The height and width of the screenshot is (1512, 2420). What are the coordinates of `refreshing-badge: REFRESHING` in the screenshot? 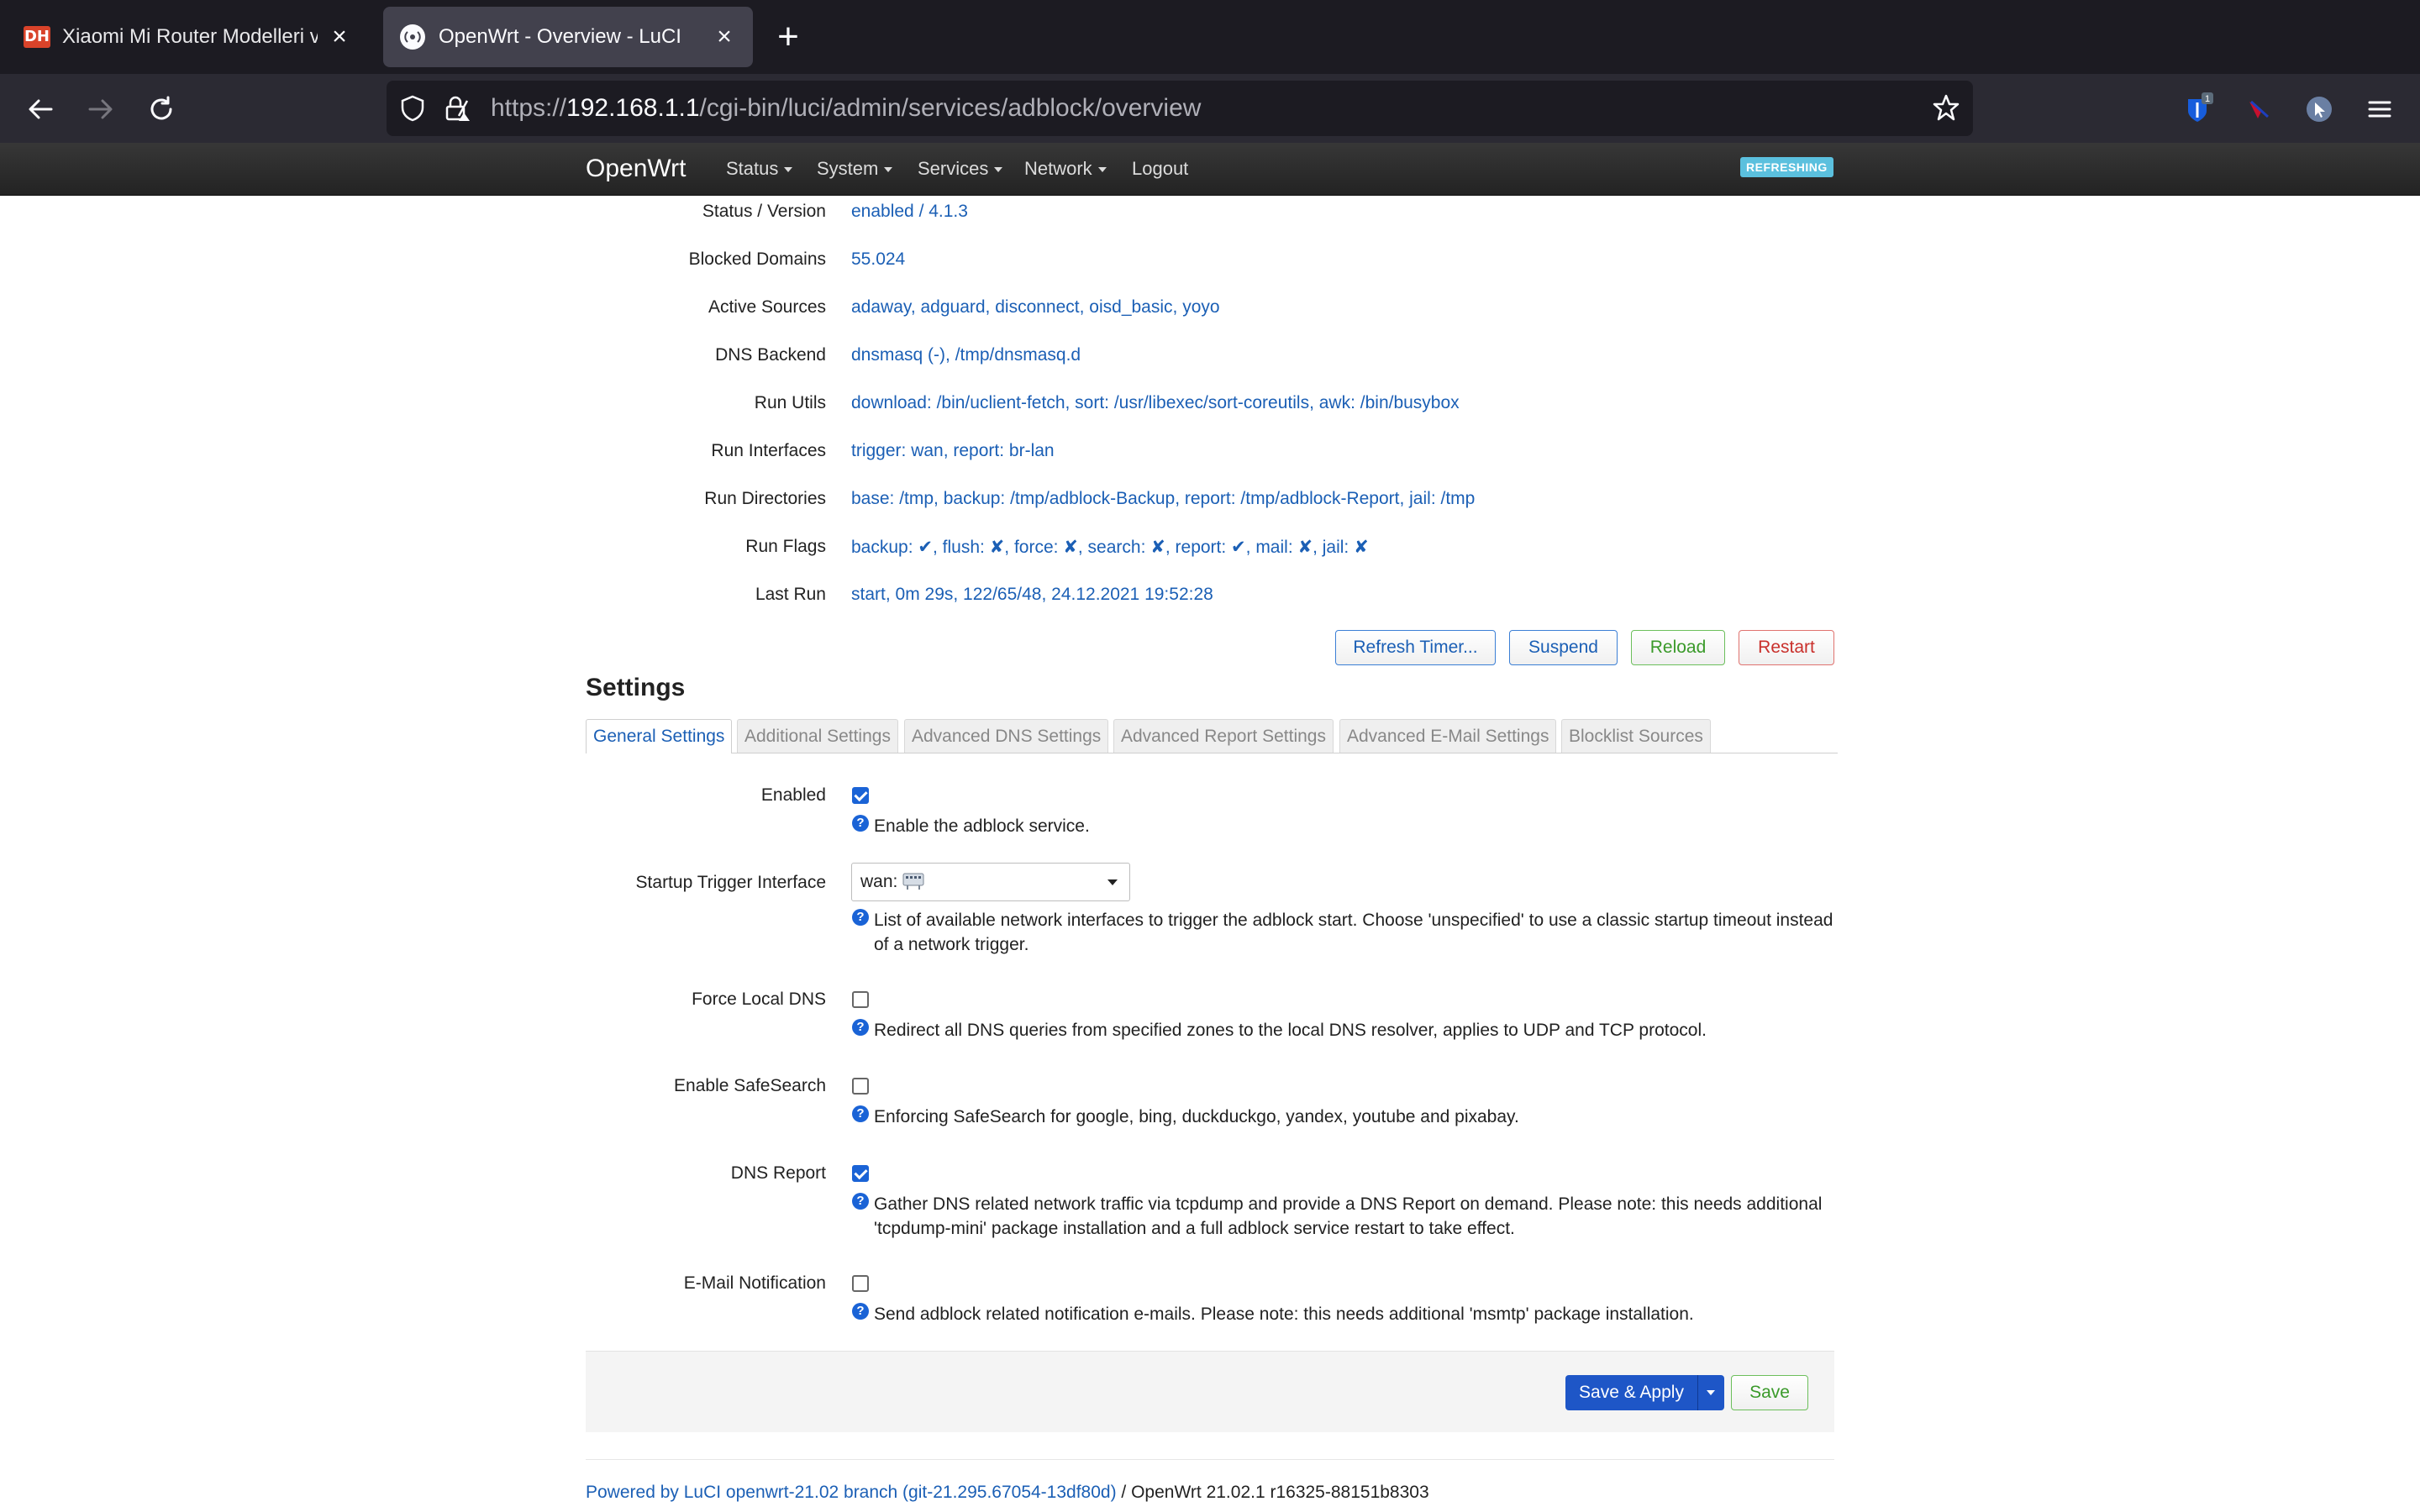 It's located at (1787, 167).